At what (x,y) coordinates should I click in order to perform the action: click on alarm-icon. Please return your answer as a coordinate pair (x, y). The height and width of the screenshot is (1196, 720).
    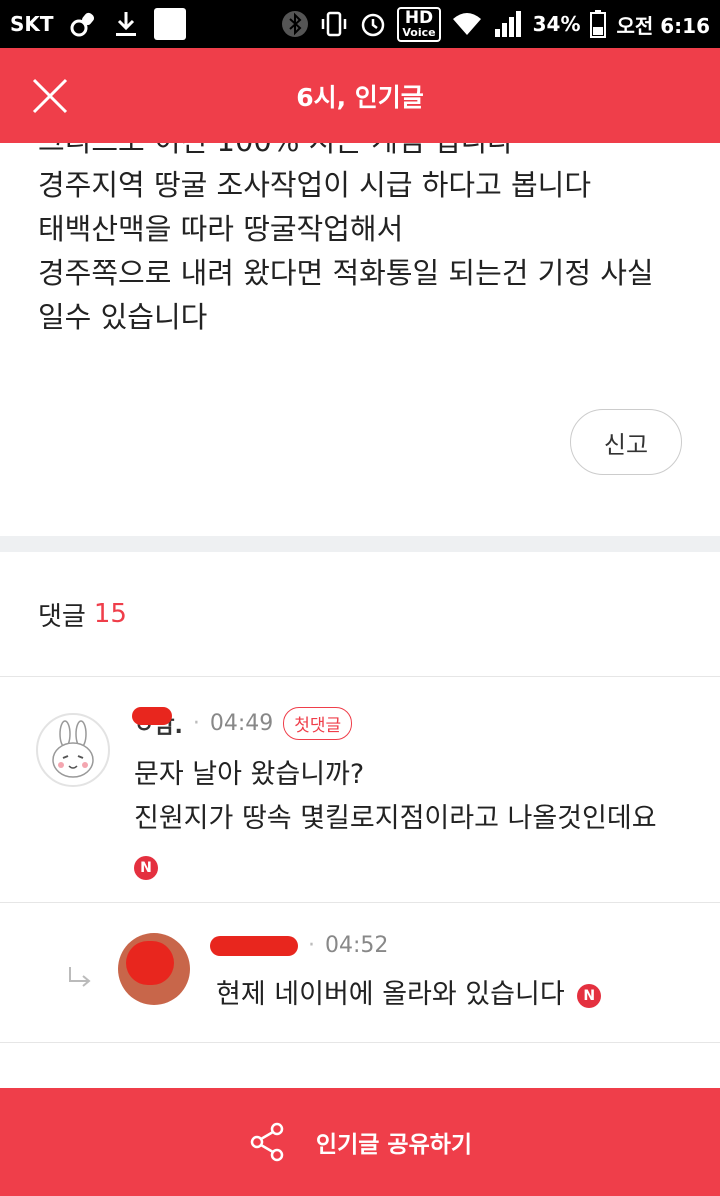
    Looking at the image, I should click on (373, 25).